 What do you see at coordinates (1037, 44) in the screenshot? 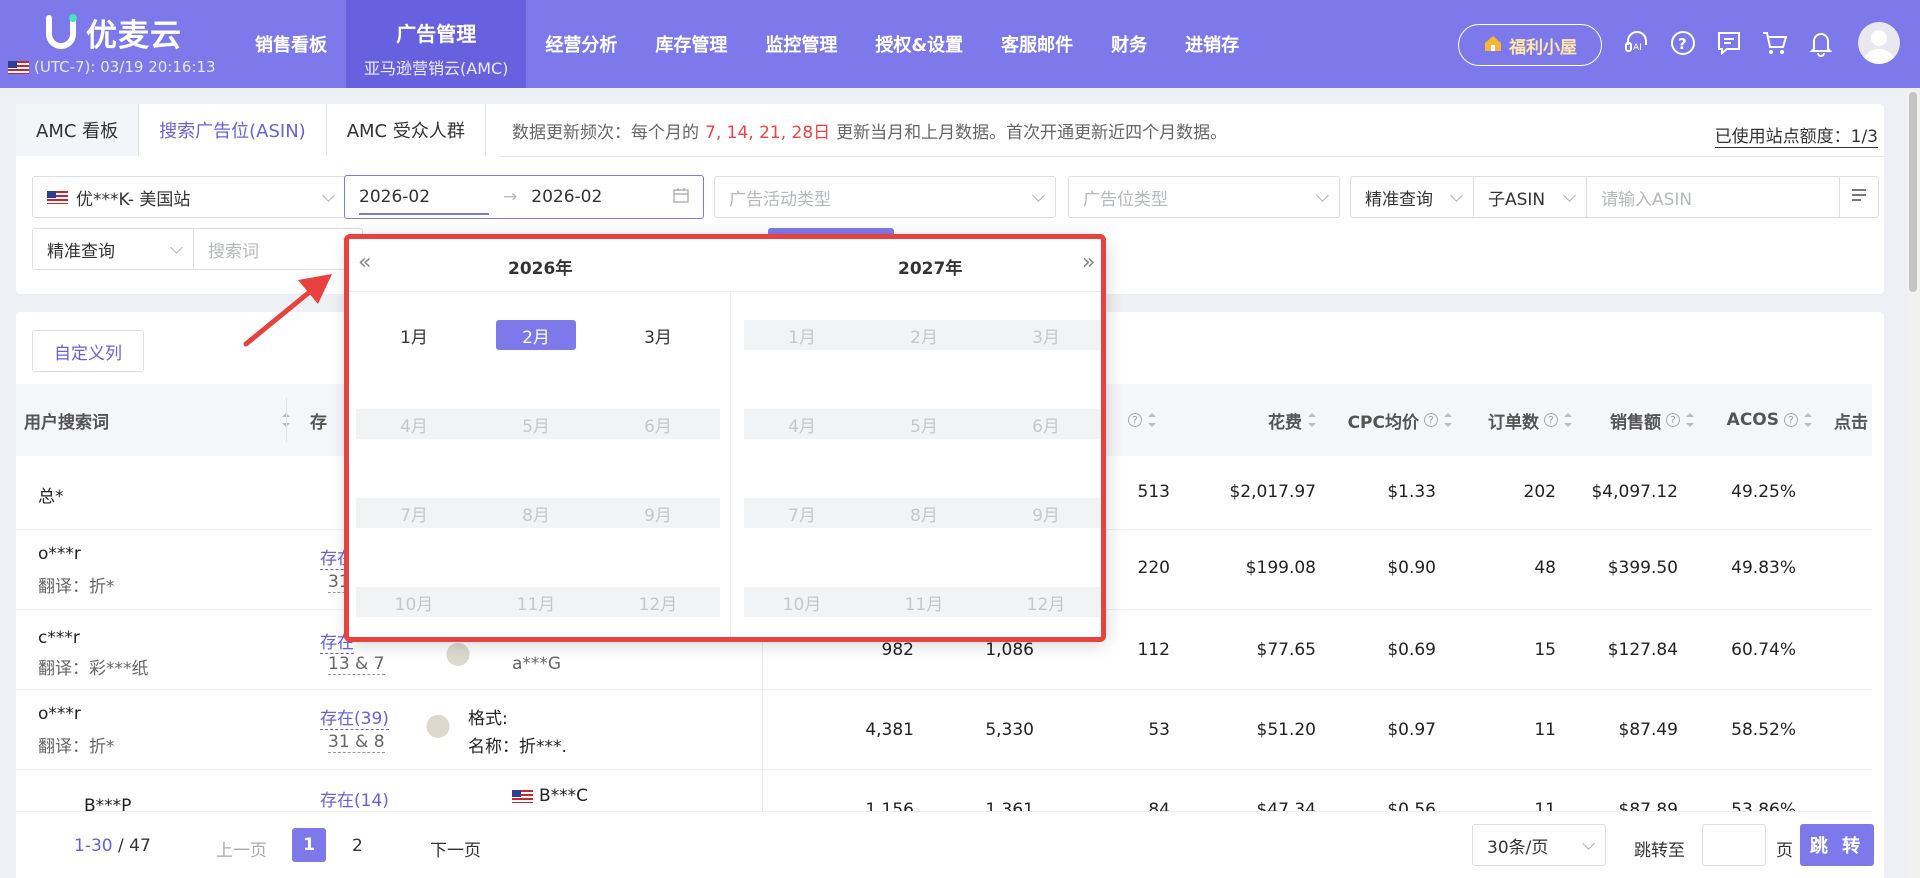
I see `nav-customer-email: 客服邮件` at bounding box center [1037, 44].